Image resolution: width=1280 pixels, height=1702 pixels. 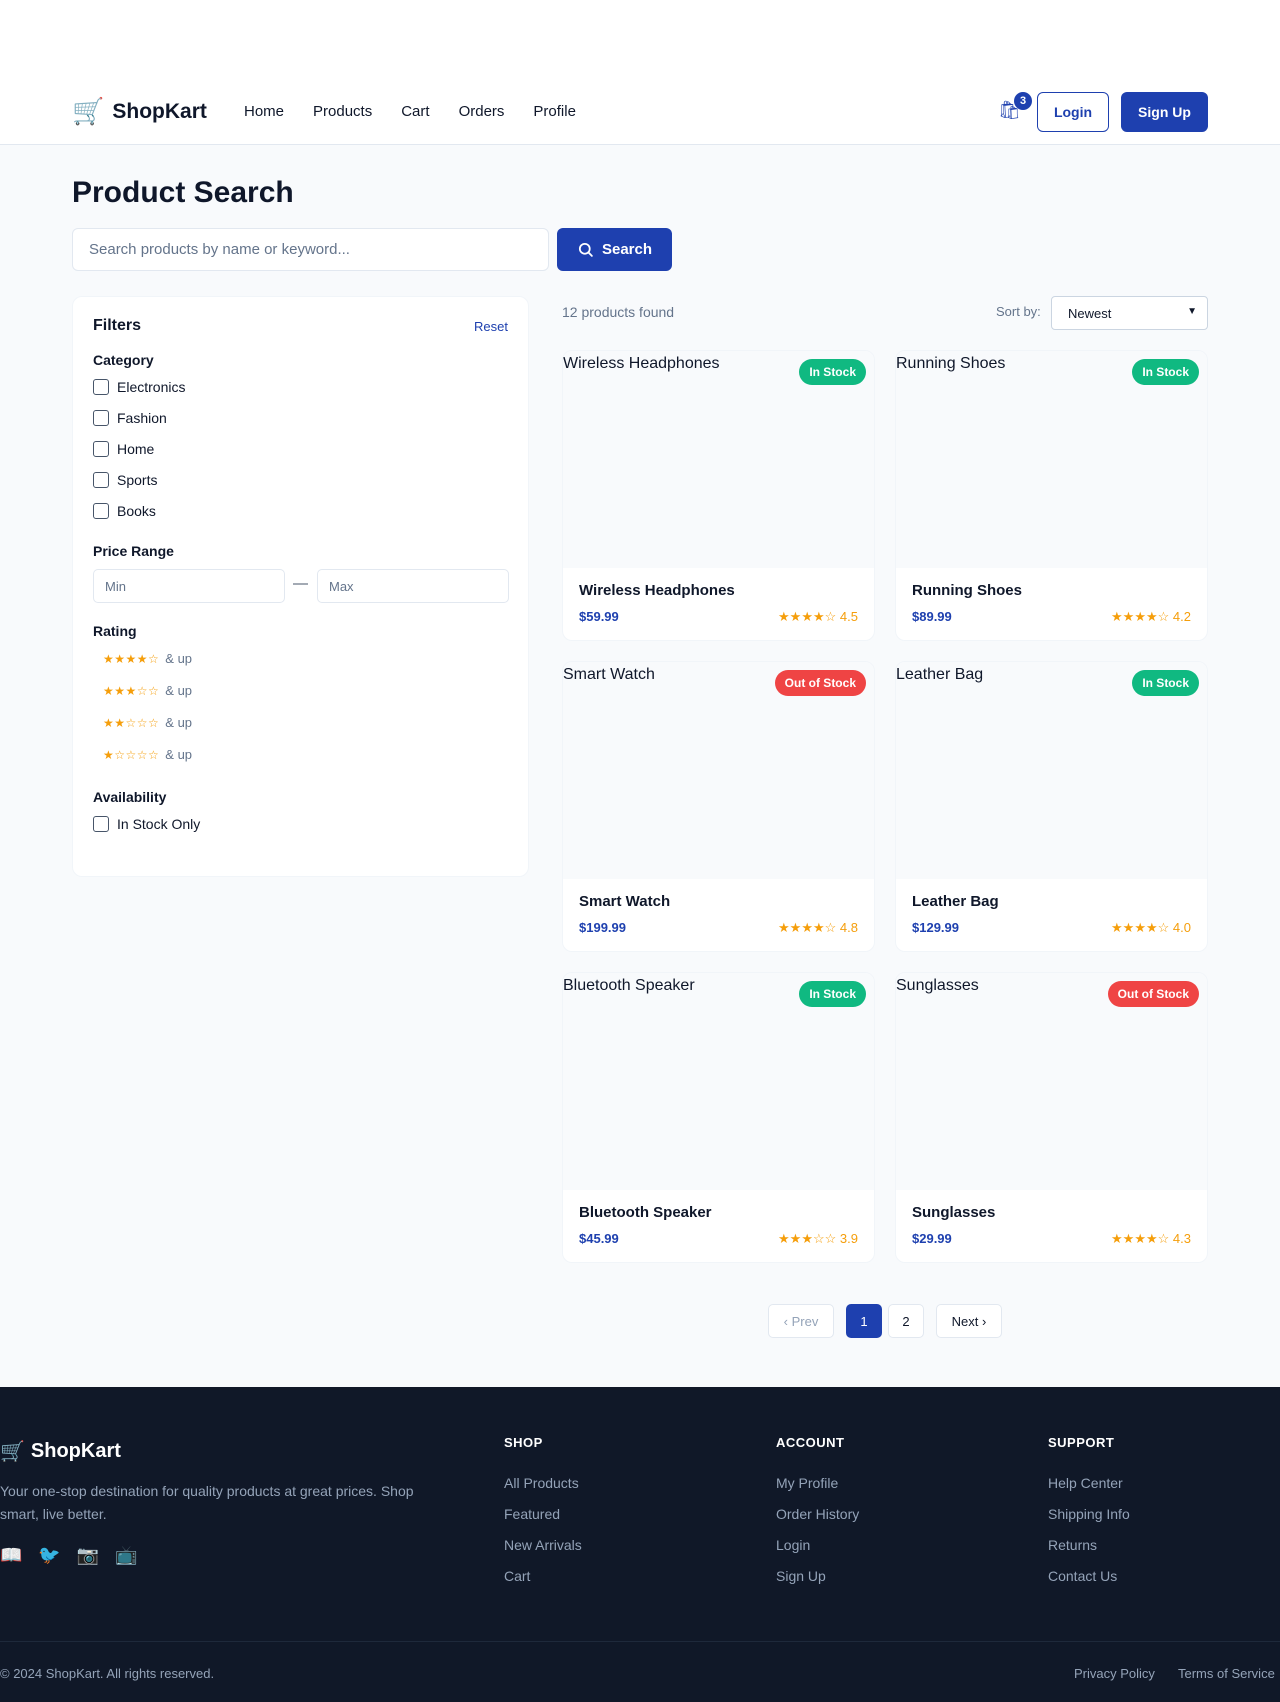 I want to click on rating-option-4: ★★★★☆ & up, so click(x=147, y=658).